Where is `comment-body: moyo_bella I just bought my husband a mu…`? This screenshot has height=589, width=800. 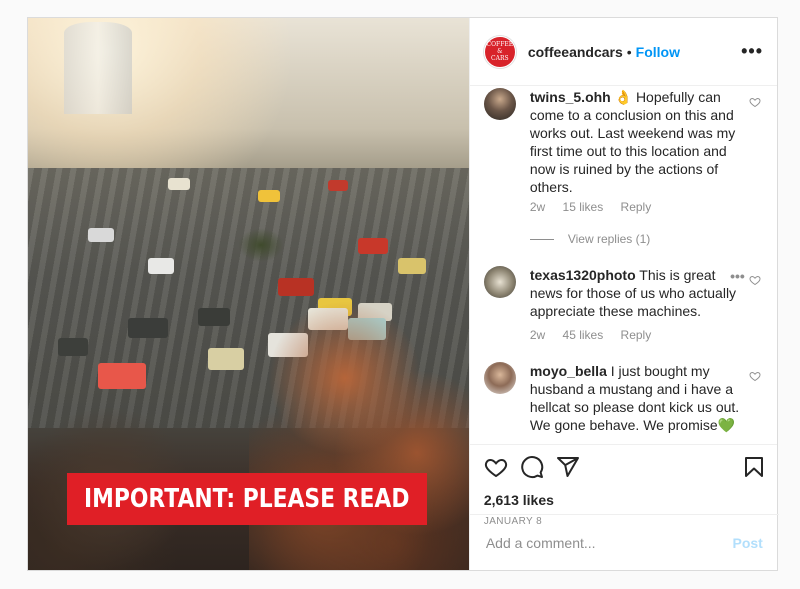
comment-body: moyo_bella I just bought my husband a mu… is located at coordinates (636, 398).